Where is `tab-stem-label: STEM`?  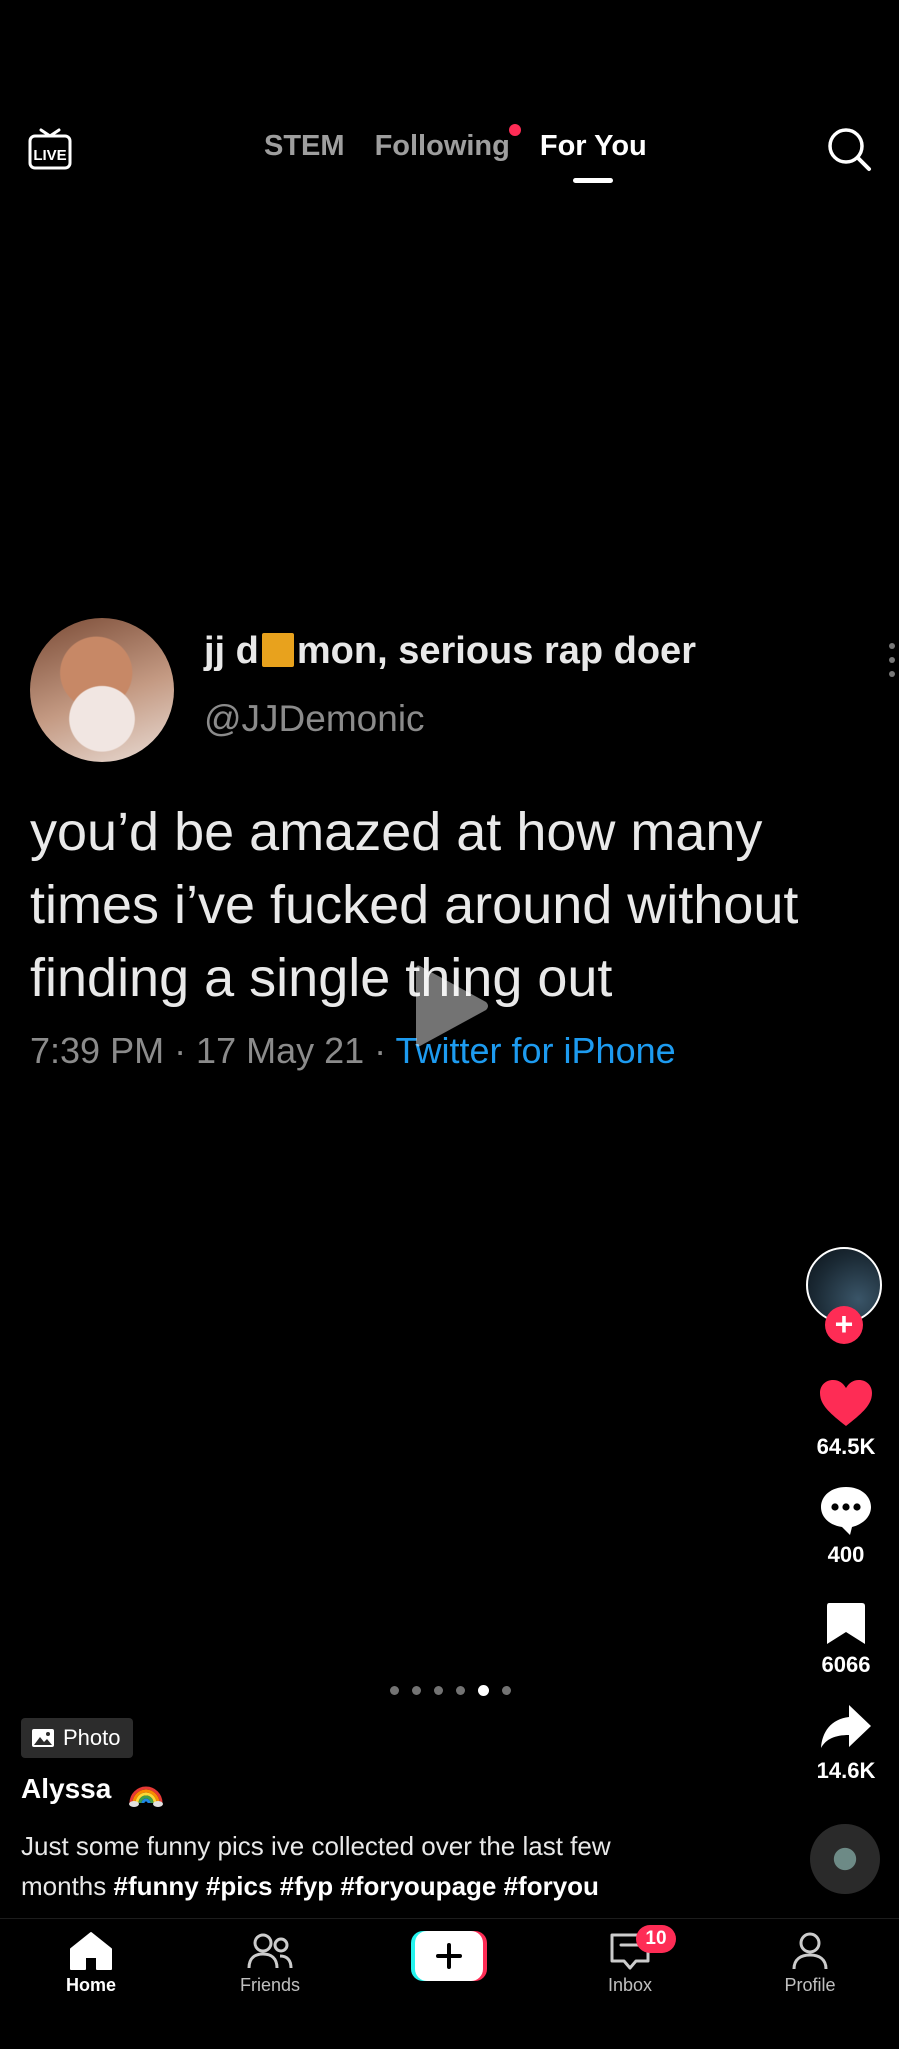
tab-stem-label: STEM is located at coordinates (304, 146).